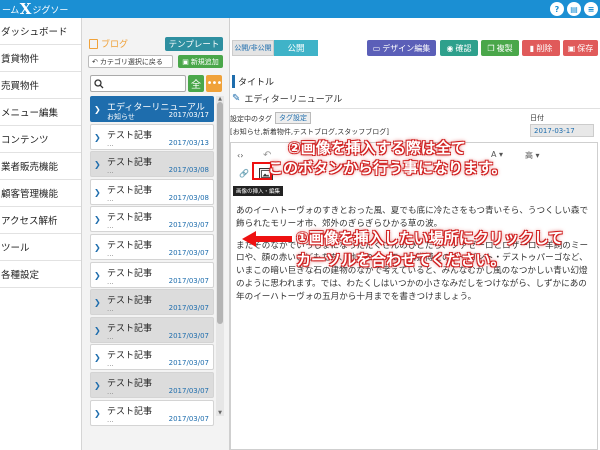  What do you see at coordinates (185, 61) in the screenshot?
I see `plus-icon: ▣` at bounding box center [185, 61].